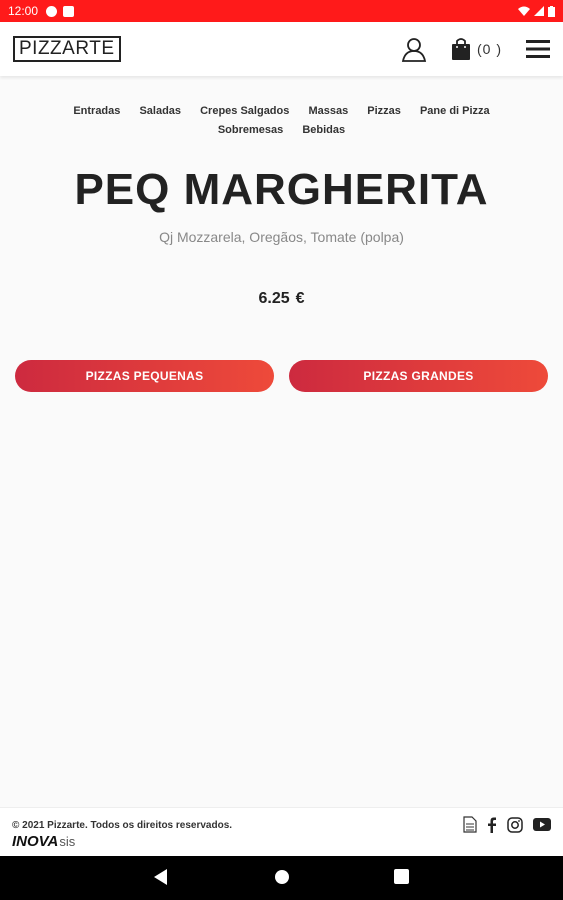 This screenshot has height=900, width=563. I want to click on inovasis-logo: INOVAsis, so click(43, 841).